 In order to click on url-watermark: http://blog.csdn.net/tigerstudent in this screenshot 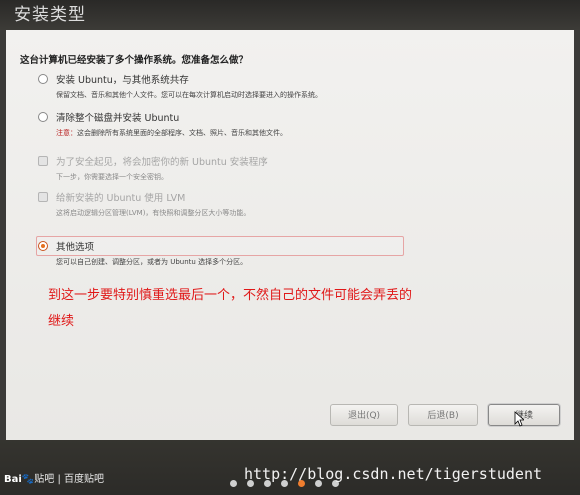, I will do `click(393, 474)`.